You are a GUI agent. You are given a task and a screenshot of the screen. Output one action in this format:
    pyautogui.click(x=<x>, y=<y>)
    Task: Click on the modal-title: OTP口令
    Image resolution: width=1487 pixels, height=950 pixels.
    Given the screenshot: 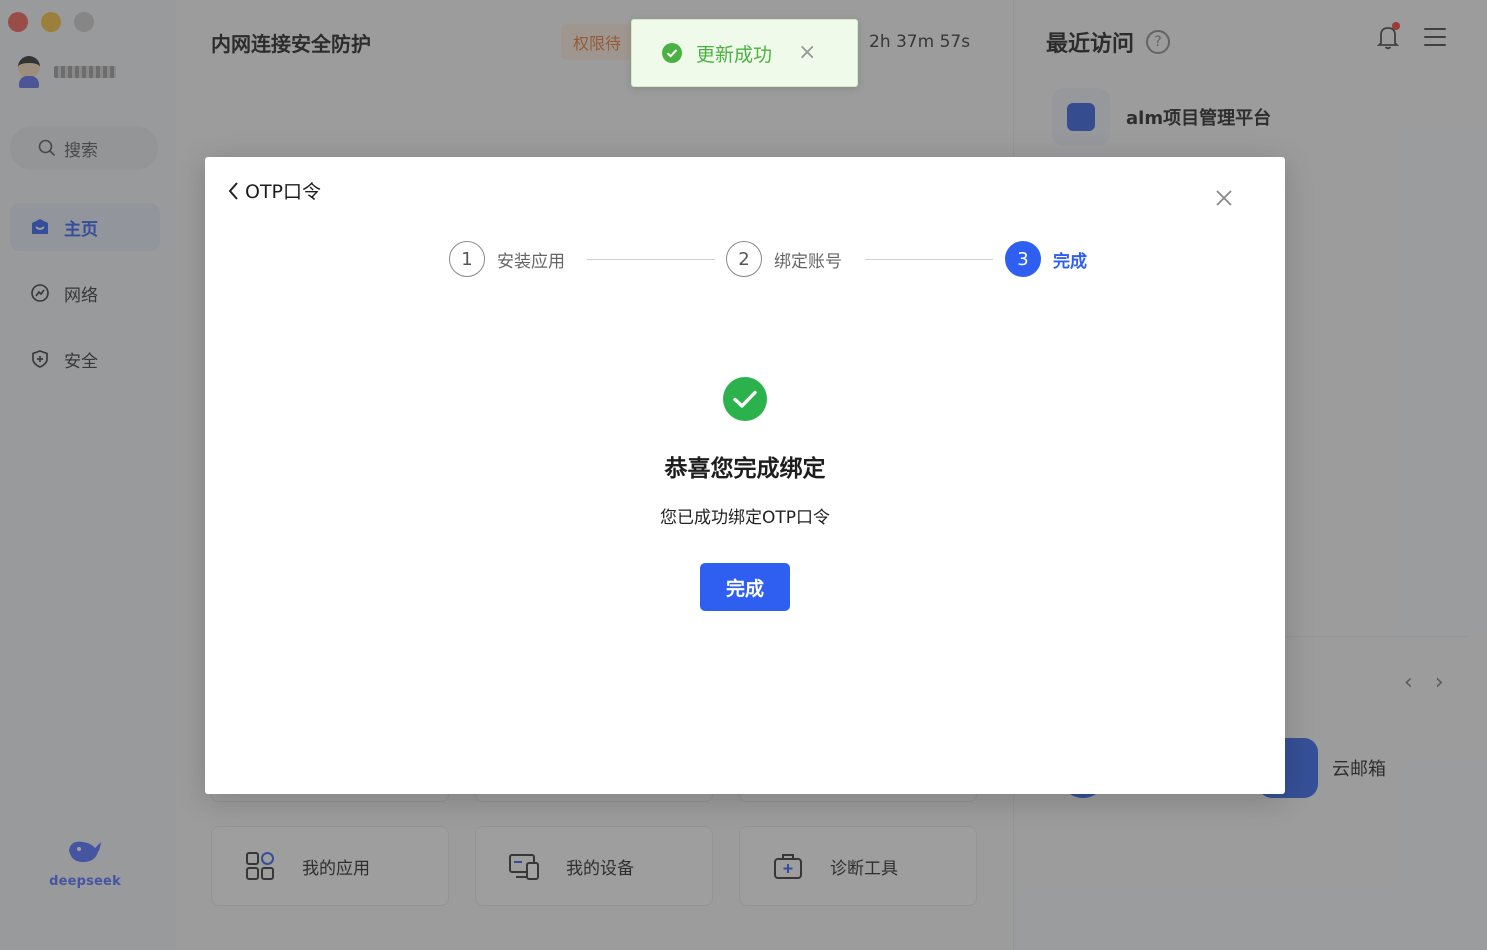 What is the action you would take?
    pyautogui.click(x=283, y=192)
    